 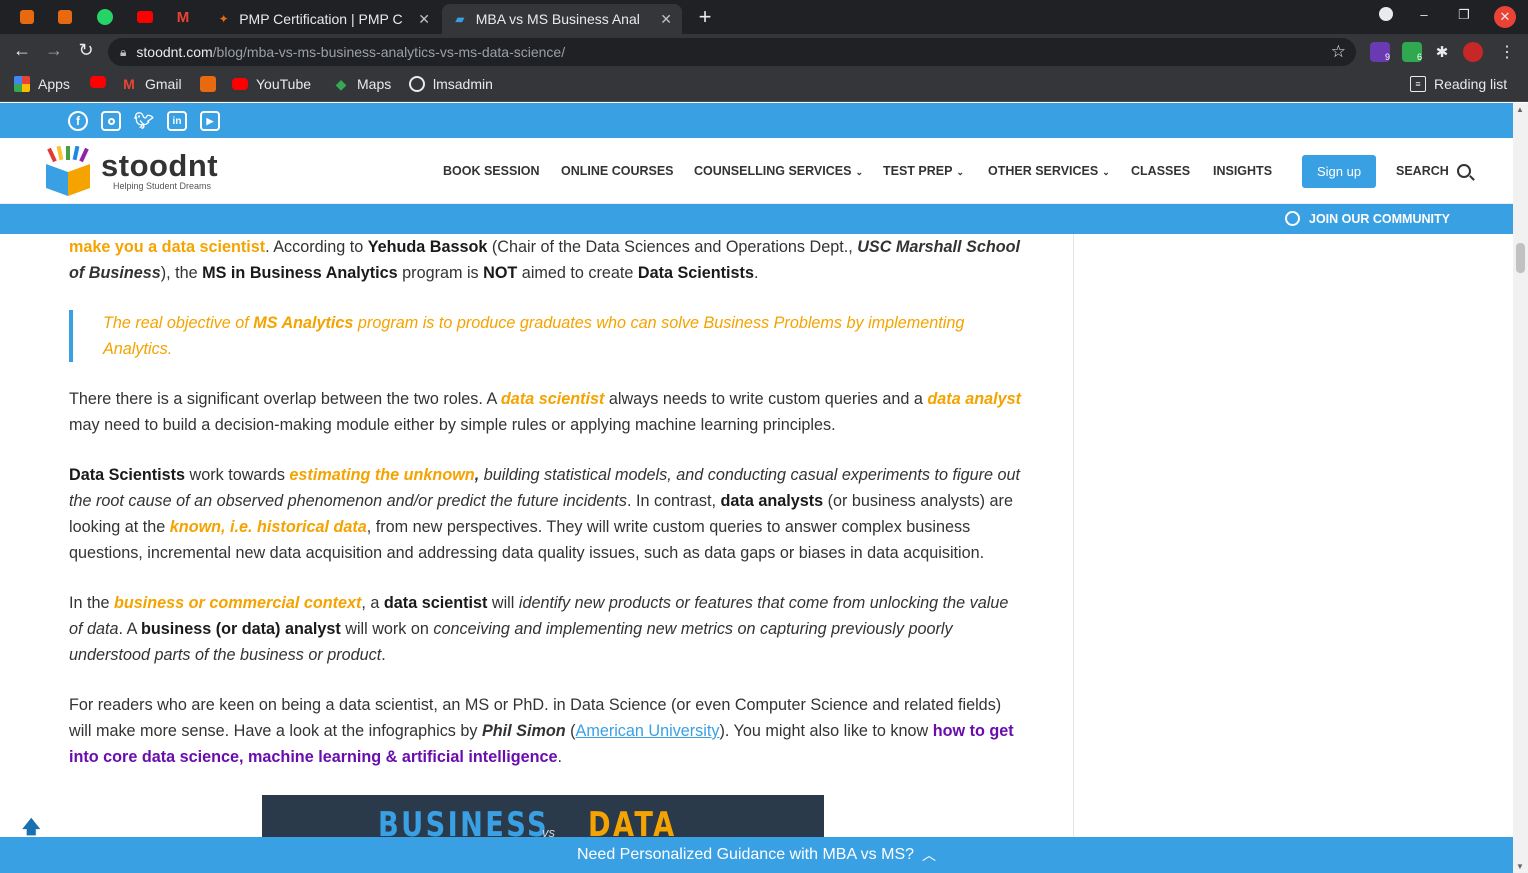 What do you see at coordinates (145, 17) in the screenshot?
I see `pinned-tab-youtube` at bounding box center [145, 17].